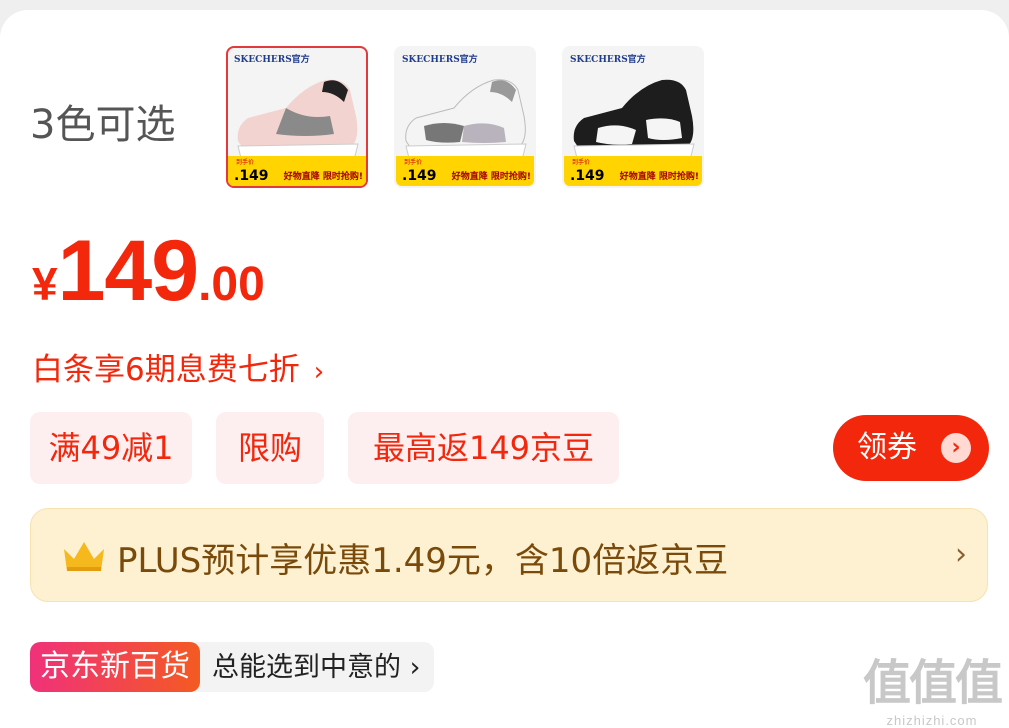 The height and width of the screenshot is (728, 1009). I want to click on promo-tag: 限购, so click(270, 448).